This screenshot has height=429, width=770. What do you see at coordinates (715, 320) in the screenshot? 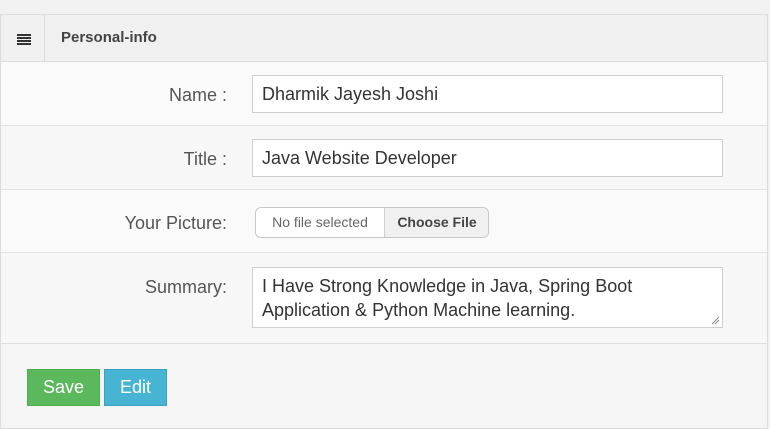
I see `resize-grip-icon` at bounding box center [715, 320].